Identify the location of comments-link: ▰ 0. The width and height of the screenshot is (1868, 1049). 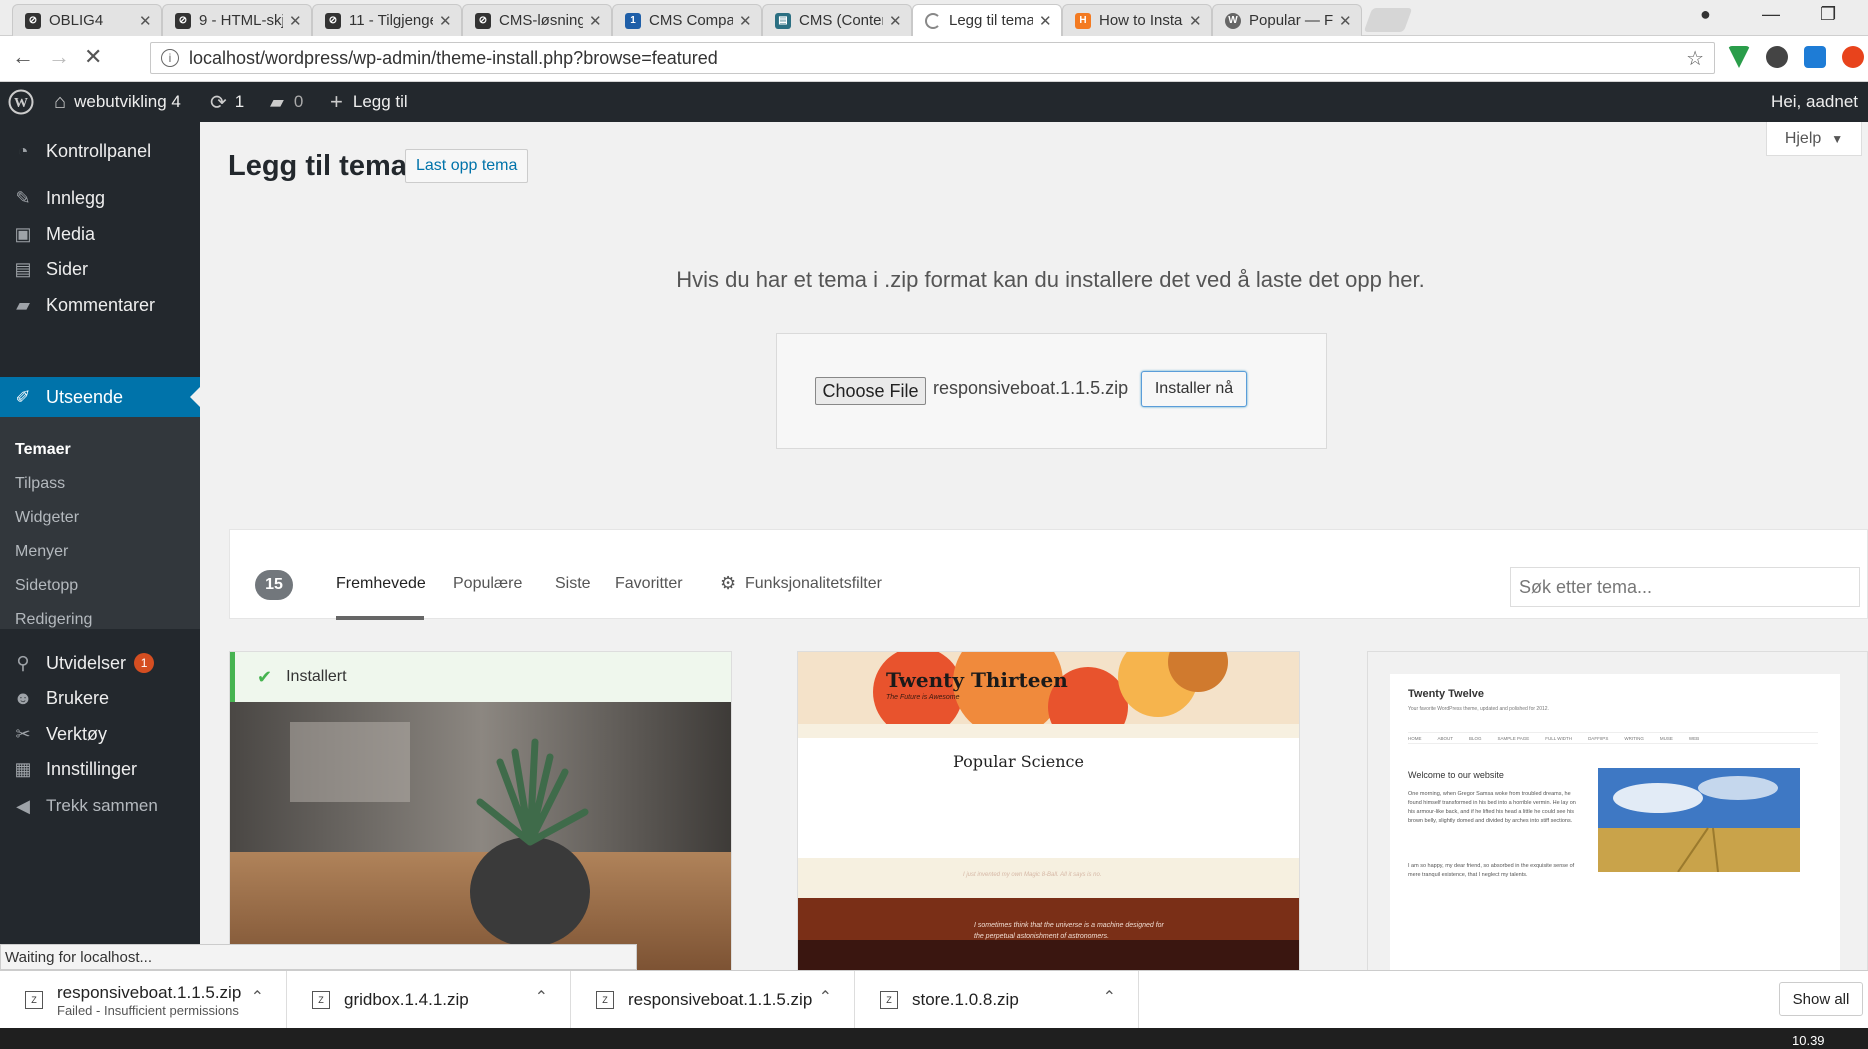
(286, 102).